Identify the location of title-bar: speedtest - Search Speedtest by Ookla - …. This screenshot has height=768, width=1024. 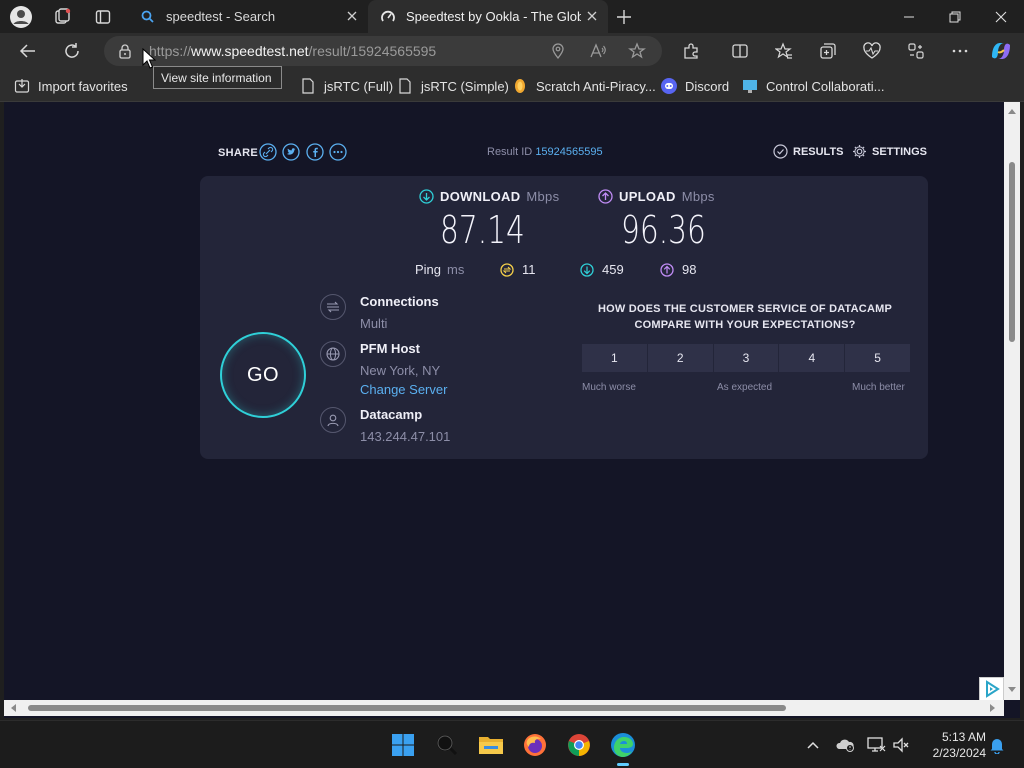
(512, 16).